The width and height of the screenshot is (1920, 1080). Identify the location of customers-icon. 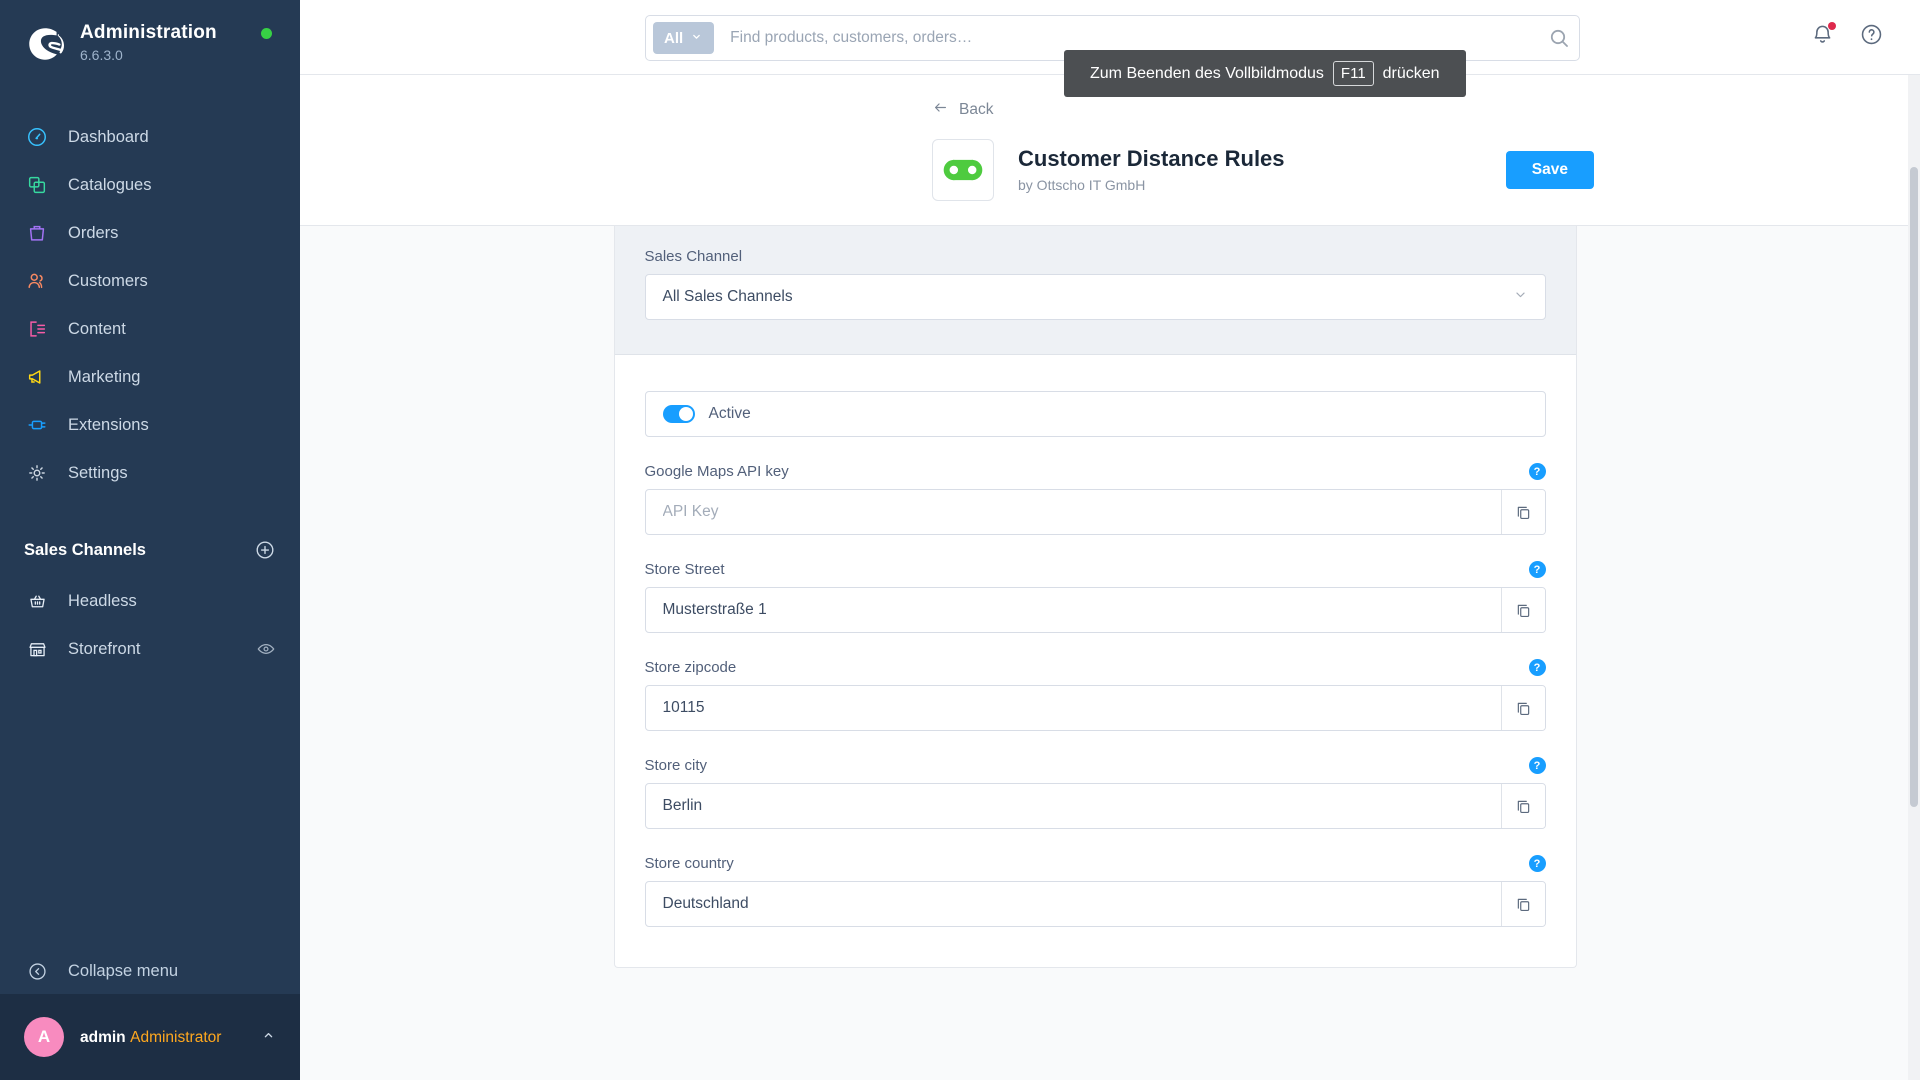
(37, 281).